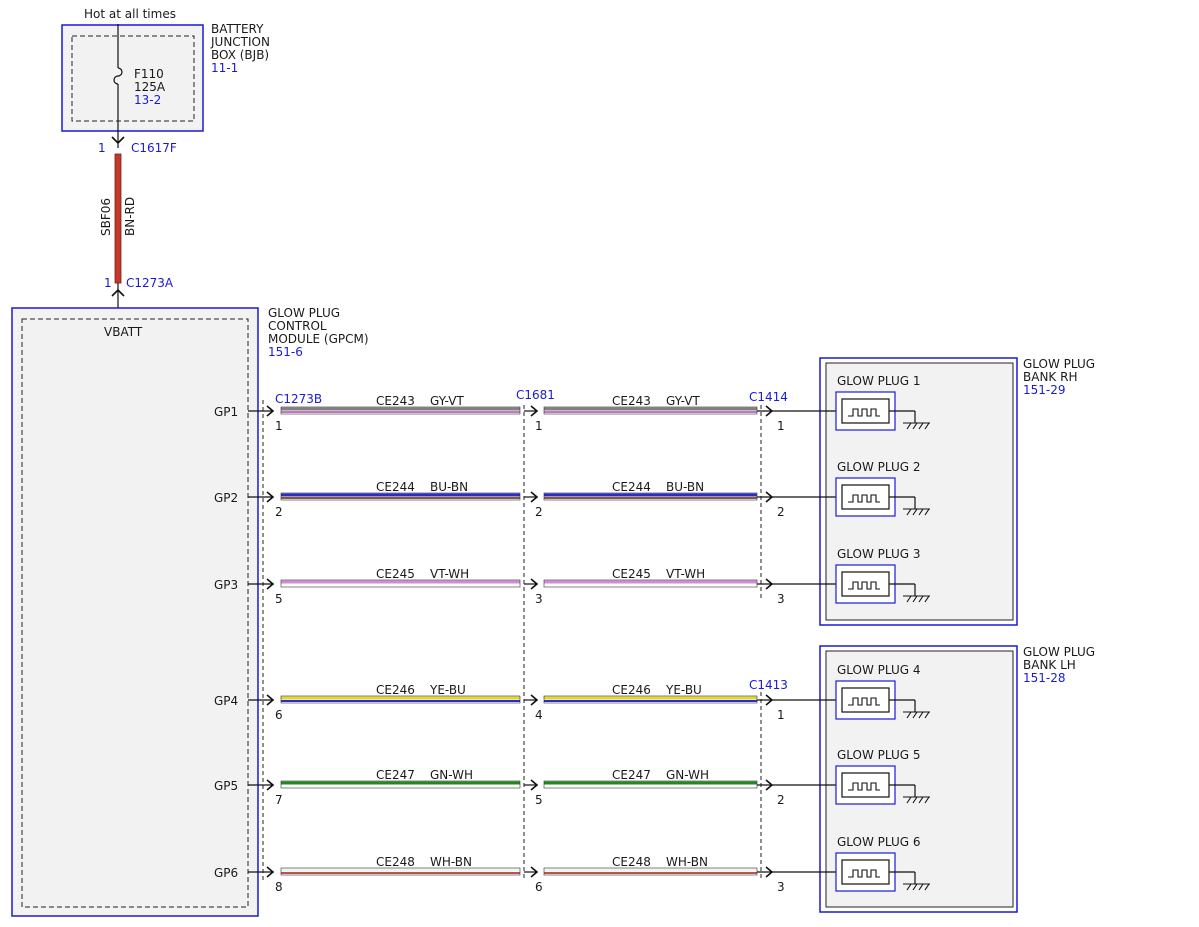  I want to click on c1273b-pin: 7, so click(279, 800).